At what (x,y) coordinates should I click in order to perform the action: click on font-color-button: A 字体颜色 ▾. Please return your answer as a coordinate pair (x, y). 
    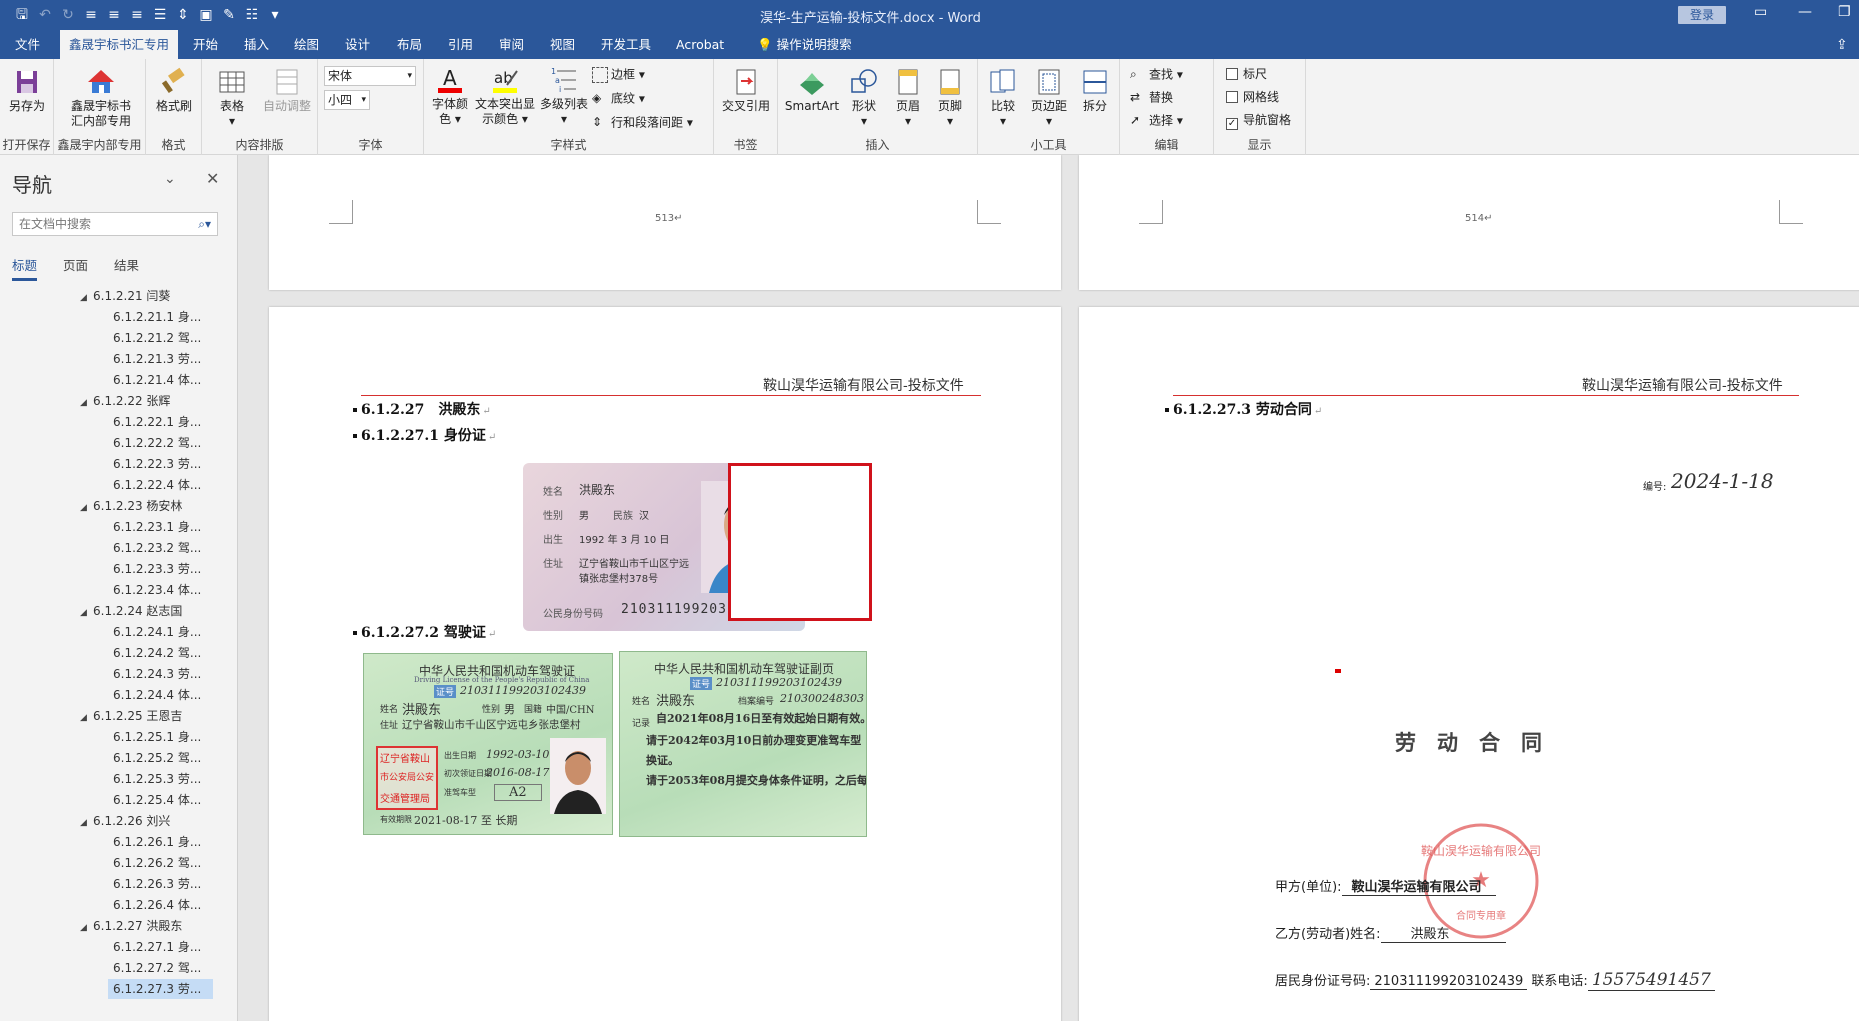
    Looking at the image, I should click on (450, 96).